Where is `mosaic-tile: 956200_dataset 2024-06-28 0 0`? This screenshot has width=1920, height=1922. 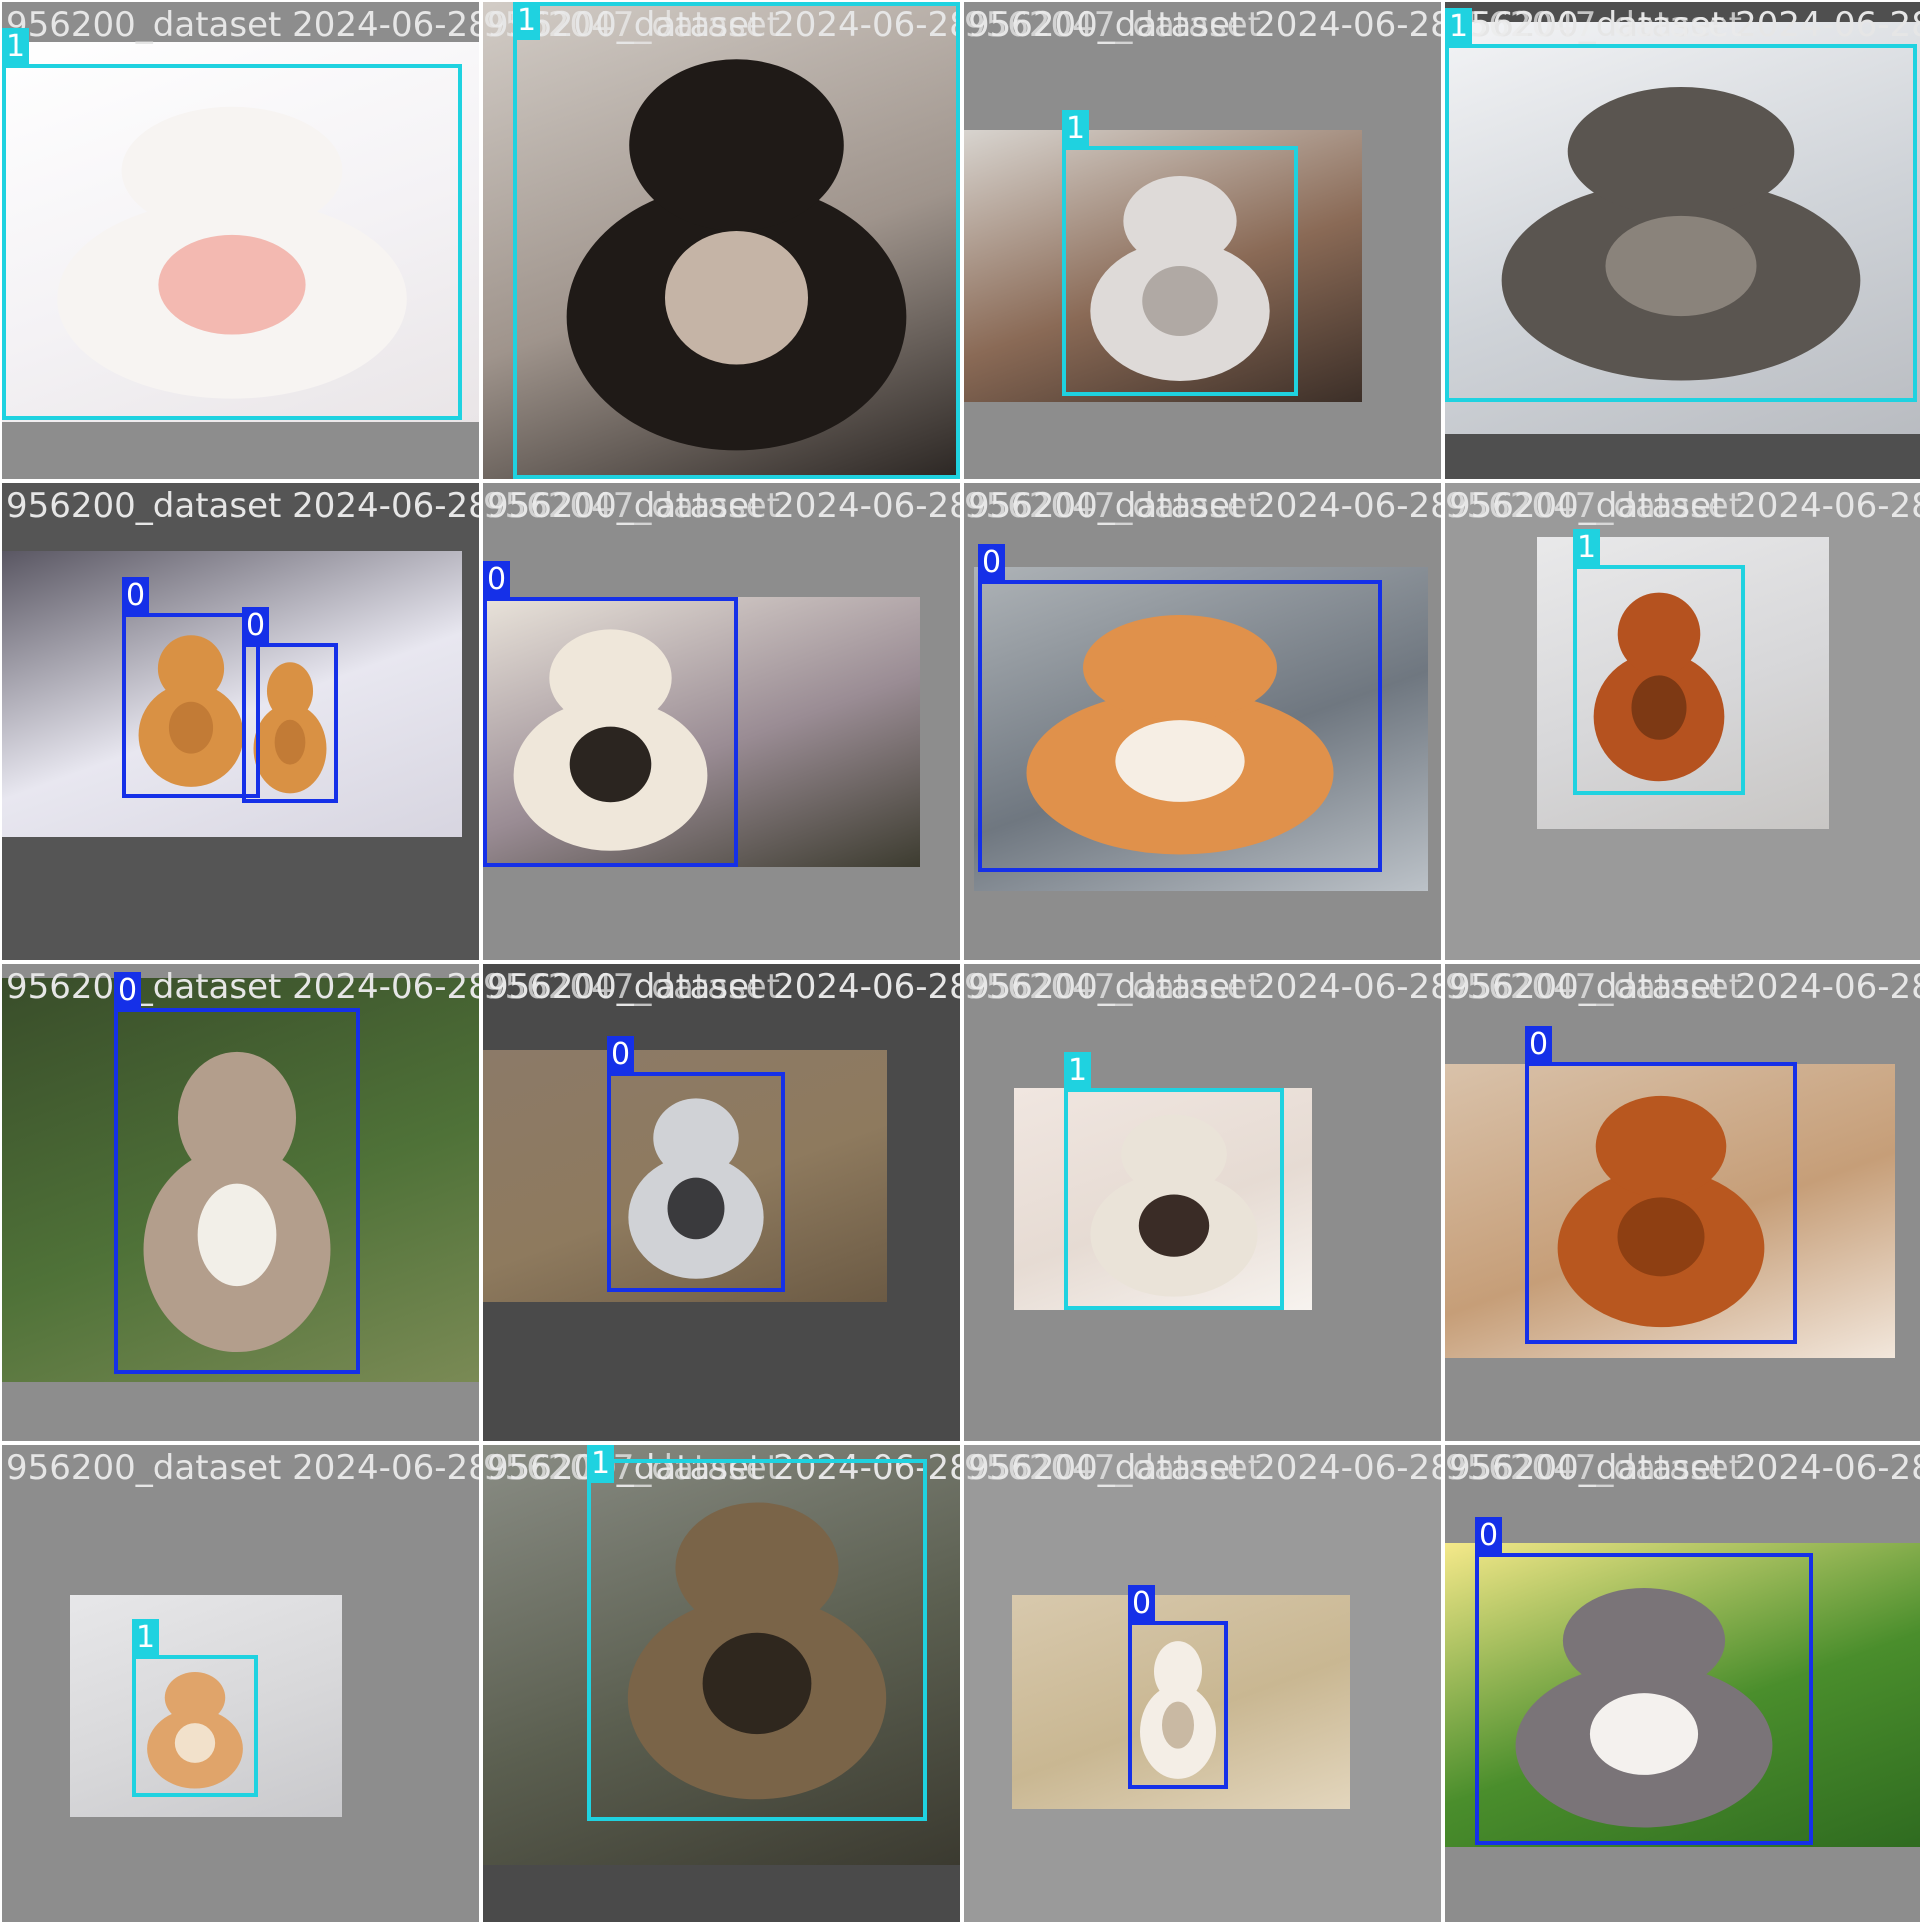 mosaic-tile: 956200_dataset 2024-06-28 0 0 is located at coordinates (240, 721).